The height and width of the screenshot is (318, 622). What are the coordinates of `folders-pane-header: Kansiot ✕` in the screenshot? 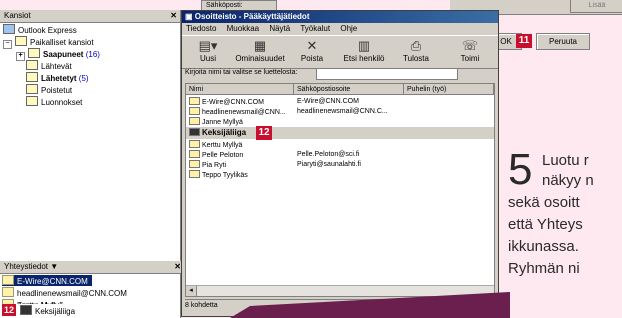 It's located at (90, 16).